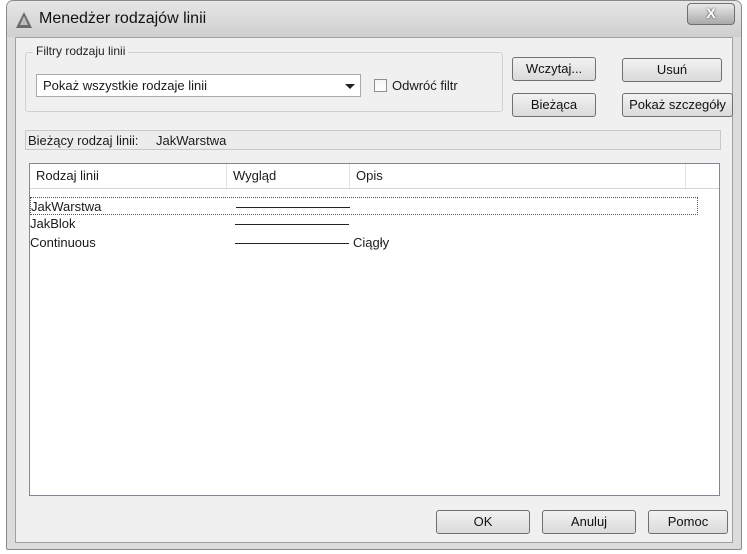  Describe the element at coordinates (672, 70) in the screenshot. I see `delete-button: Usuń` at that location.